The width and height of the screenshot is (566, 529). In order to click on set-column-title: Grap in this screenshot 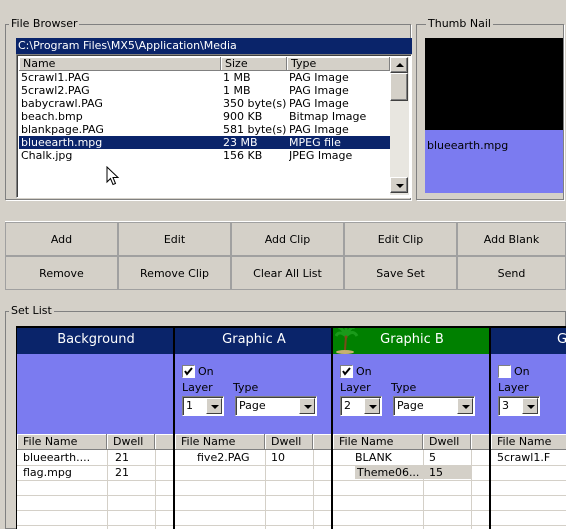, I will do `click(528, 341)`.